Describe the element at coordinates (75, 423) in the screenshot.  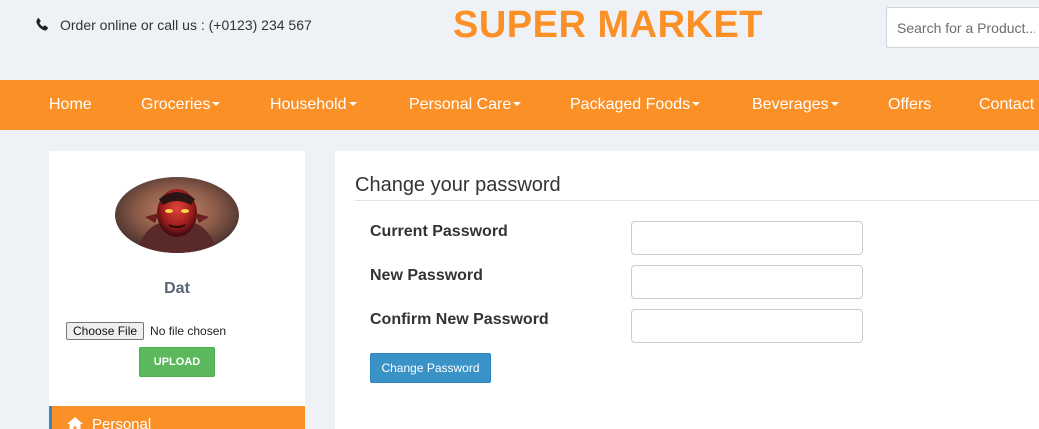
I see `home-icon` at that location.